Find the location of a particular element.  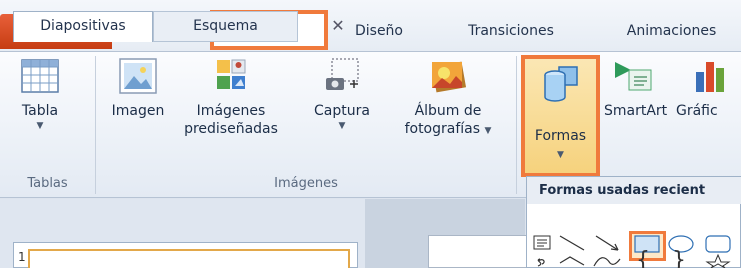

tab-animaciones: Animaciones is located at coordinates (671, 32).